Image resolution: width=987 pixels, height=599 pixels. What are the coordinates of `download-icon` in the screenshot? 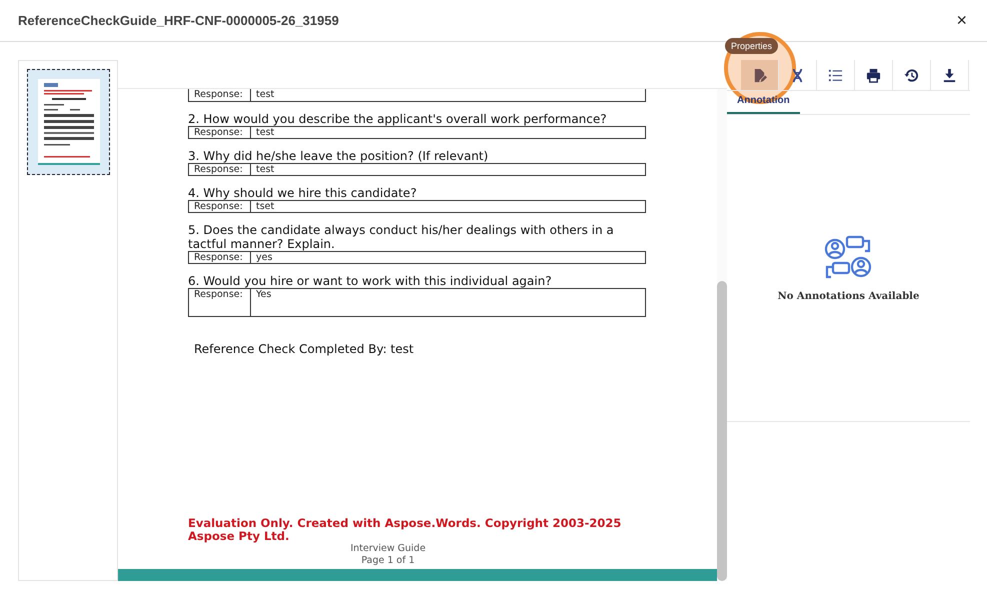 It's located at (949, 75).